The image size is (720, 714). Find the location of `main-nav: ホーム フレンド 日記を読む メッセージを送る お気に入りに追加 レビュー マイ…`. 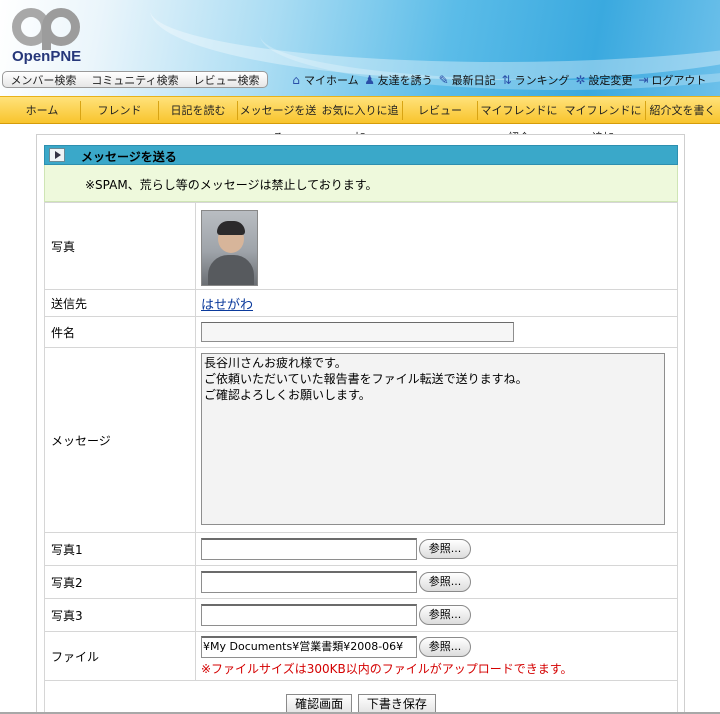

main-nav: ホーム フレンド 日記を読む メッセージを送る お気に入りに追加 レビュー マイ… is located at coordinates (360, 120).